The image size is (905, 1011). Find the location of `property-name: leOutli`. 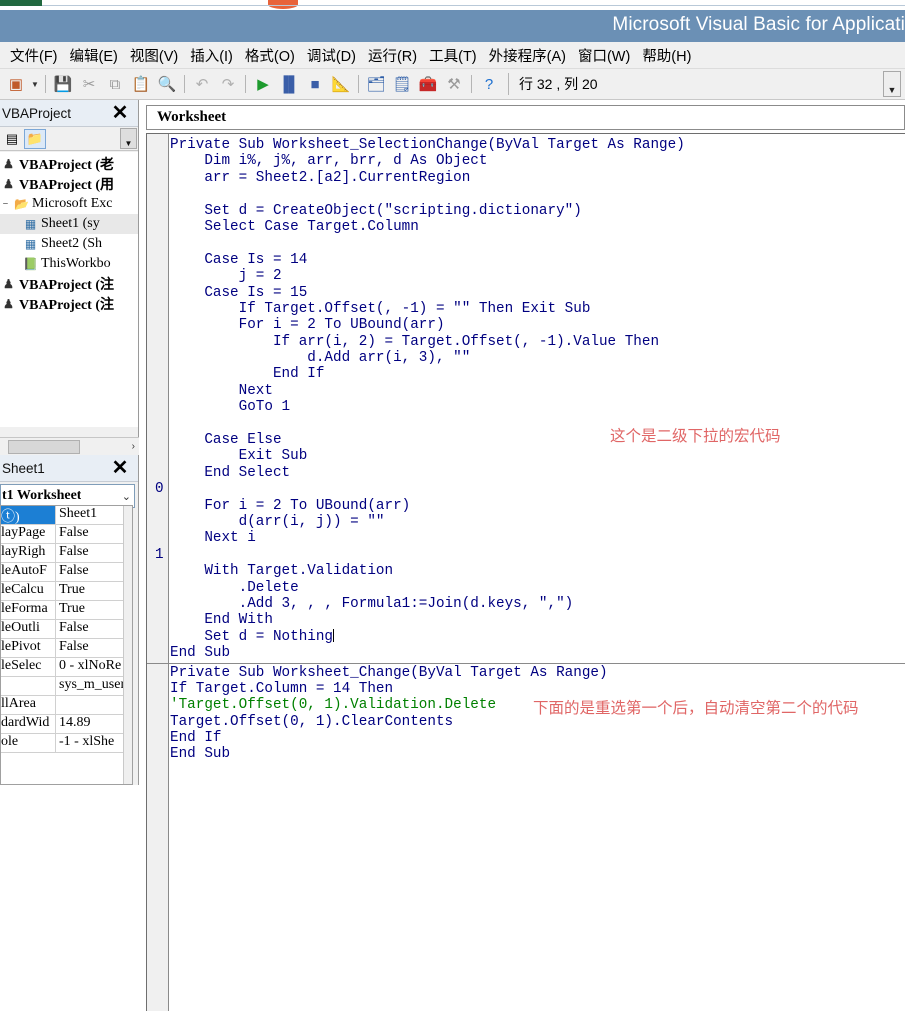

property-name: leOutli is located at coordinates (28, 629).